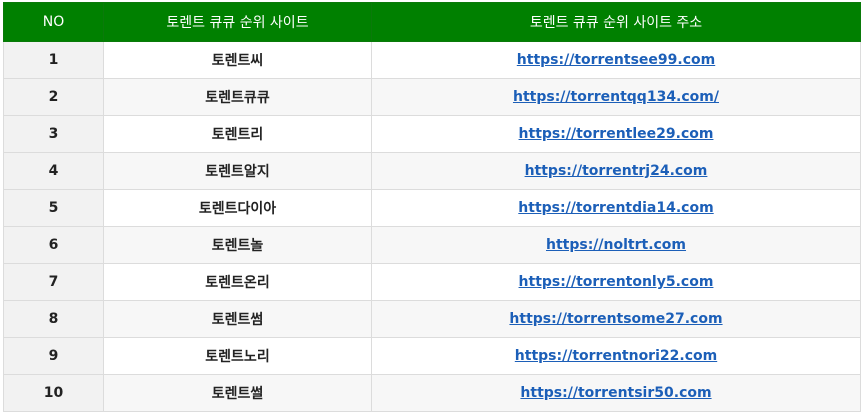  I want to click on row-number: 2, so click(53, 97).